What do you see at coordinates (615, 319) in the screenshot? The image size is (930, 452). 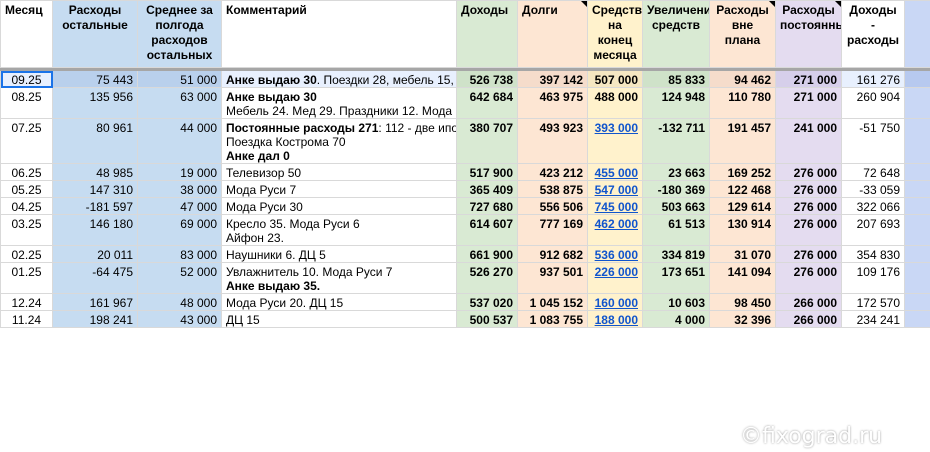 I see `funds-cell: 188 000` at bounding box center [615, 319].